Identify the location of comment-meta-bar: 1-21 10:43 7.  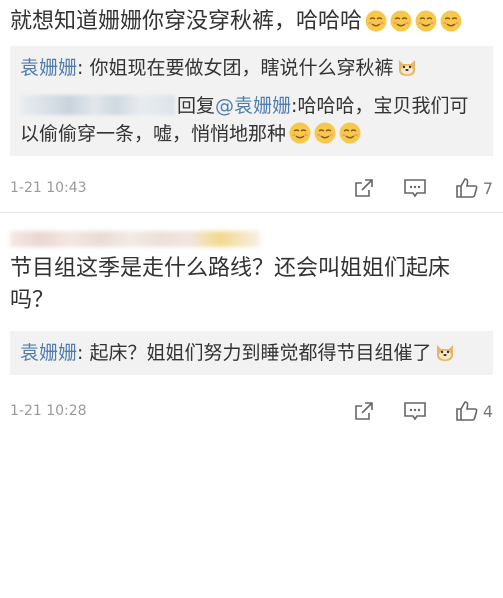
(251, 188).